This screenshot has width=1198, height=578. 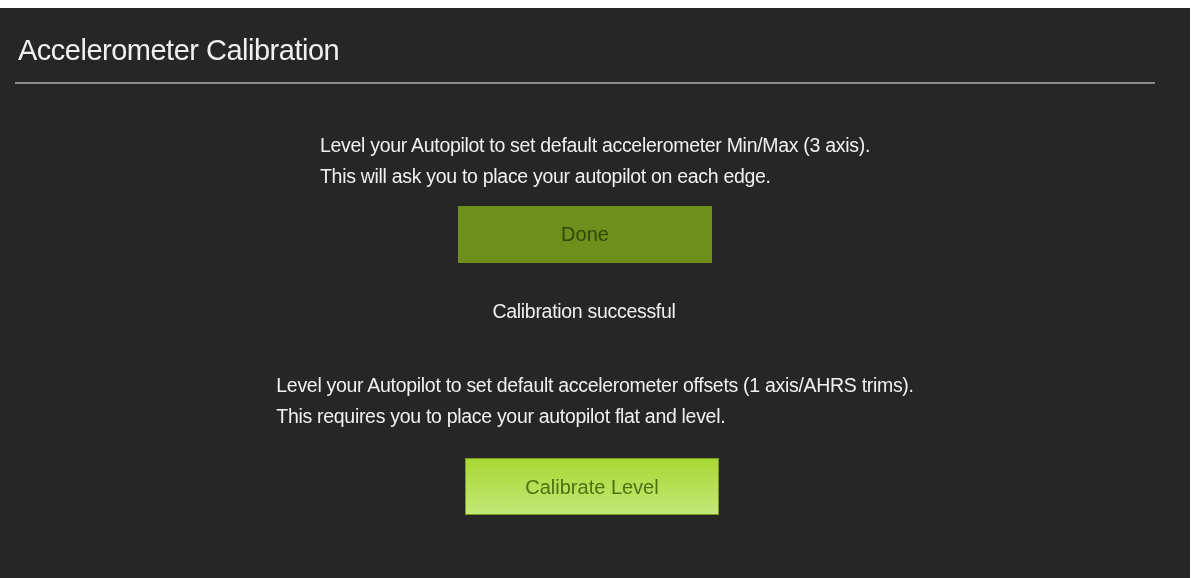 What do you see at coordinates (595, 386) in the screenshot?
I see `instruction-text: Level your Autopilot to set default accelerometer offsets (1 axis/AHRS trims).` at bounding box center [595, 386].